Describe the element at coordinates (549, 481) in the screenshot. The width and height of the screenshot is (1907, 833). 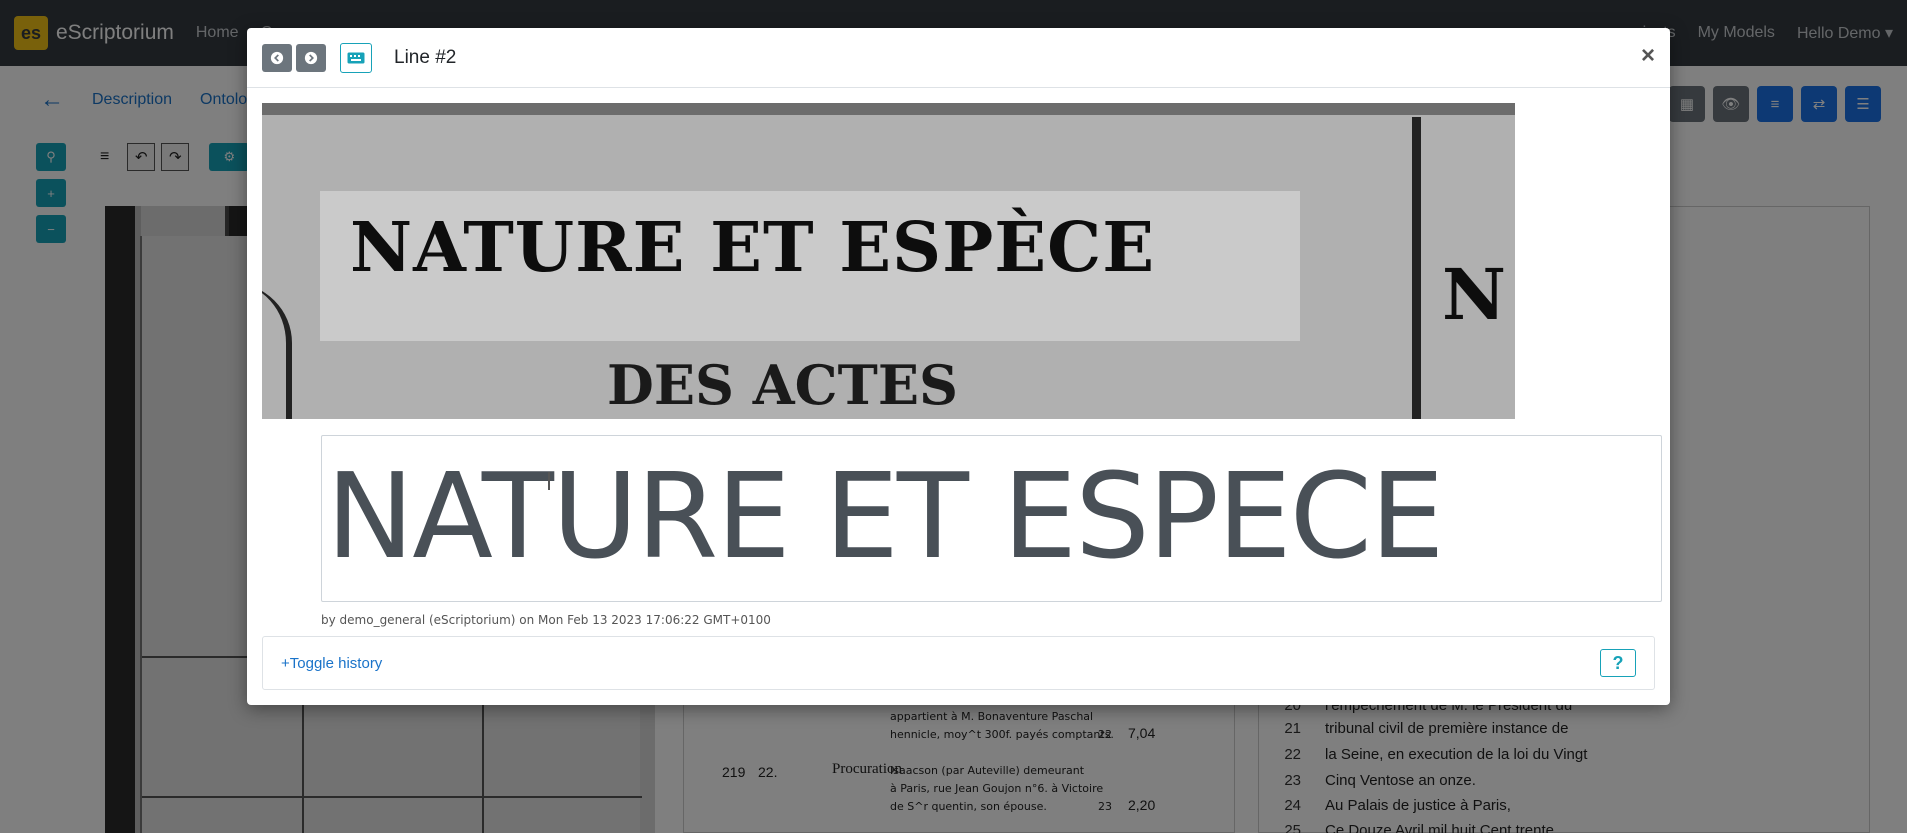
I see `text-cursor` at that location.